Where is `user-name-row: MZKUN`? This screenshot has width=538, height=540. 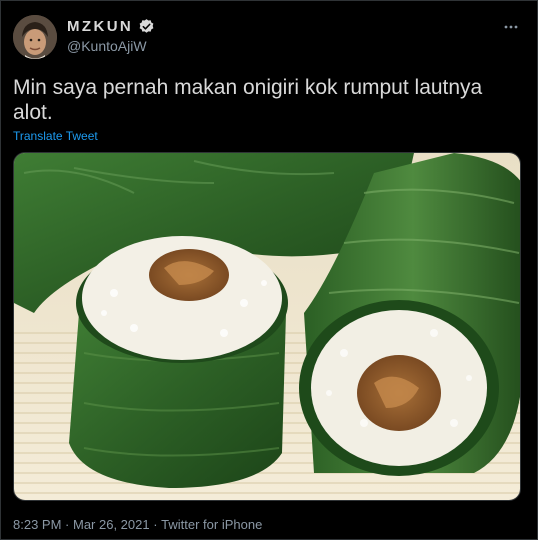 user-name-row: MZKUN is located at coordinates (111, 26).